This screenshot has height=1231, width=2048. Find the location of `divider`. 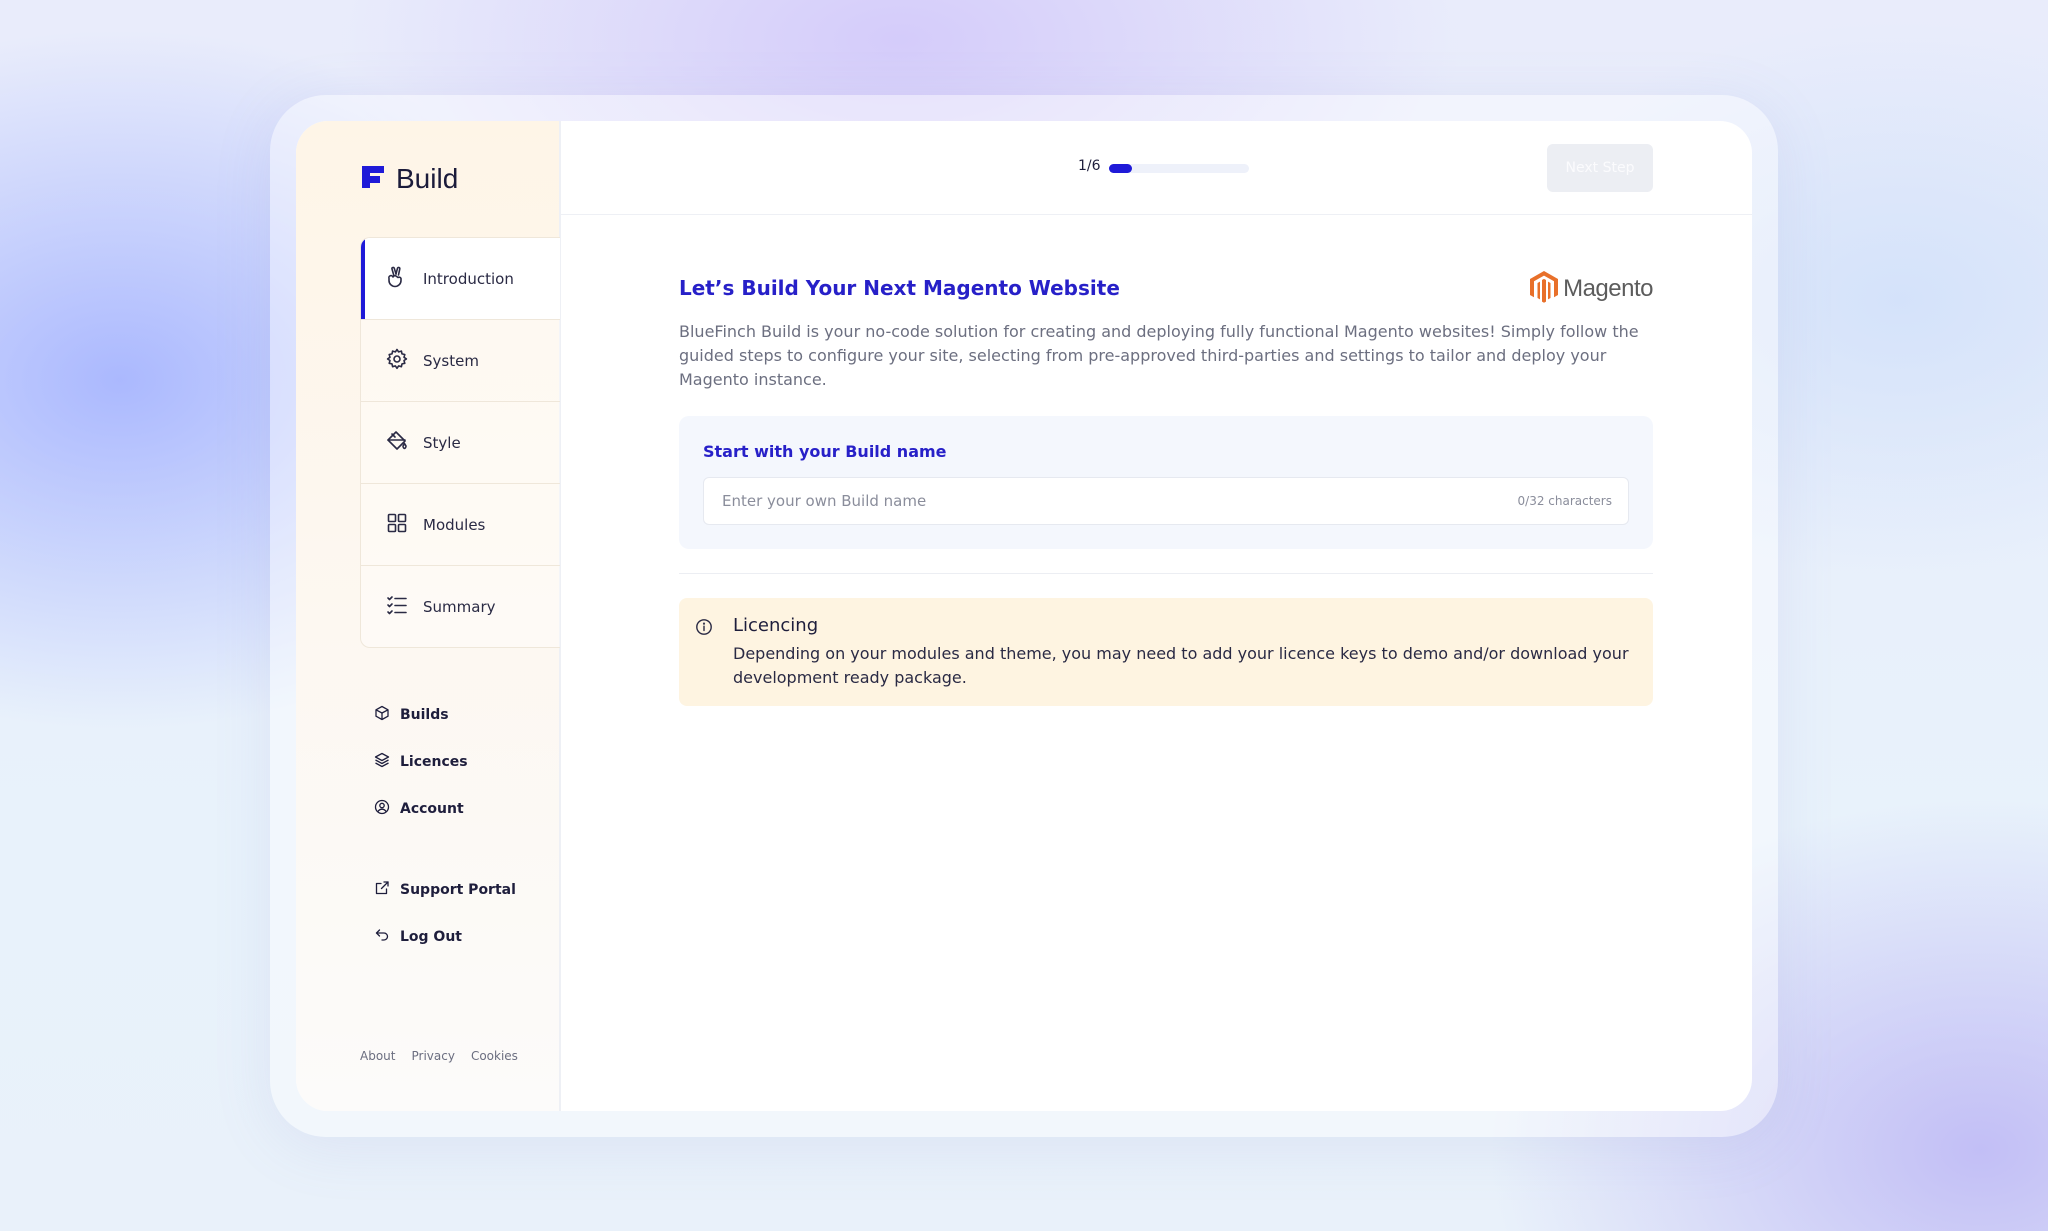

divider is located at coordinates (1166, 573).